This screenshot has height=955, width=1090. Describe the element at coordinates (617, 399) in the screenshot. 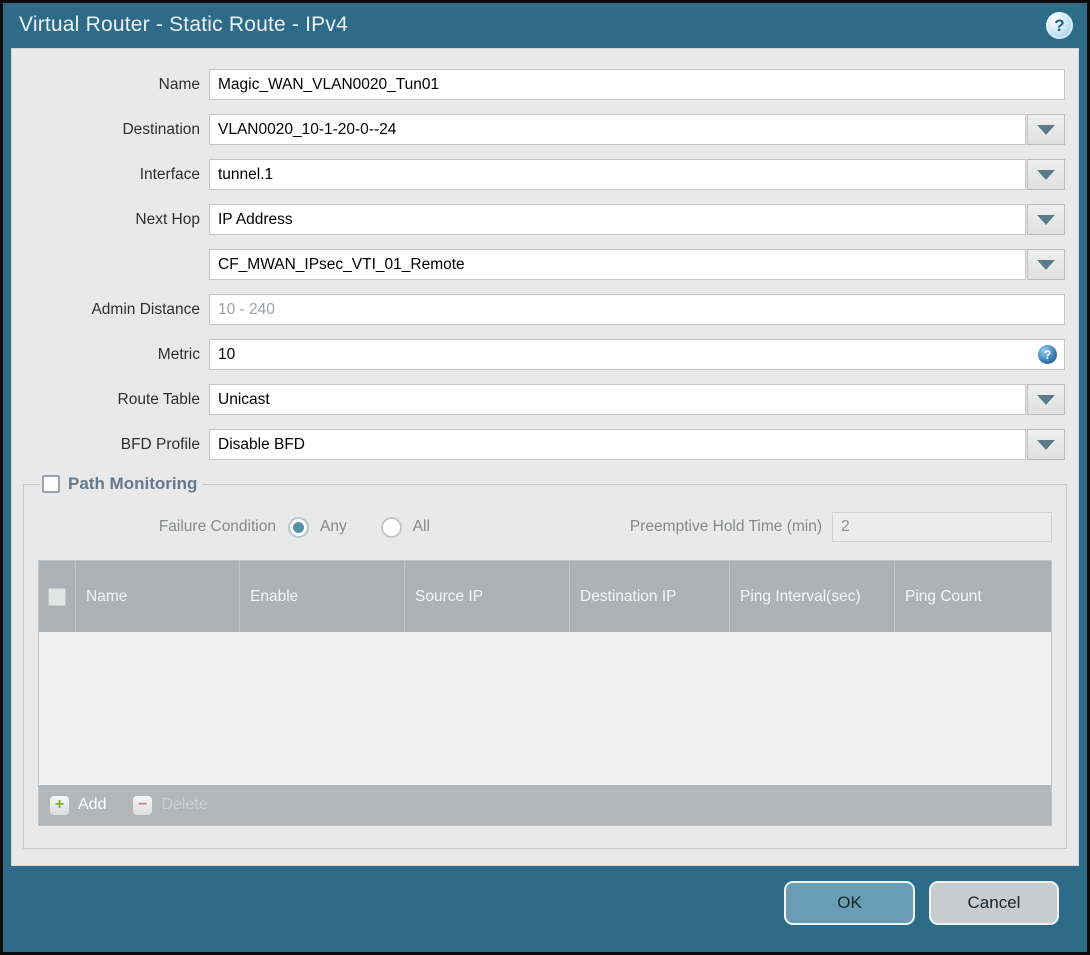

I see `route-table-input` at that location.